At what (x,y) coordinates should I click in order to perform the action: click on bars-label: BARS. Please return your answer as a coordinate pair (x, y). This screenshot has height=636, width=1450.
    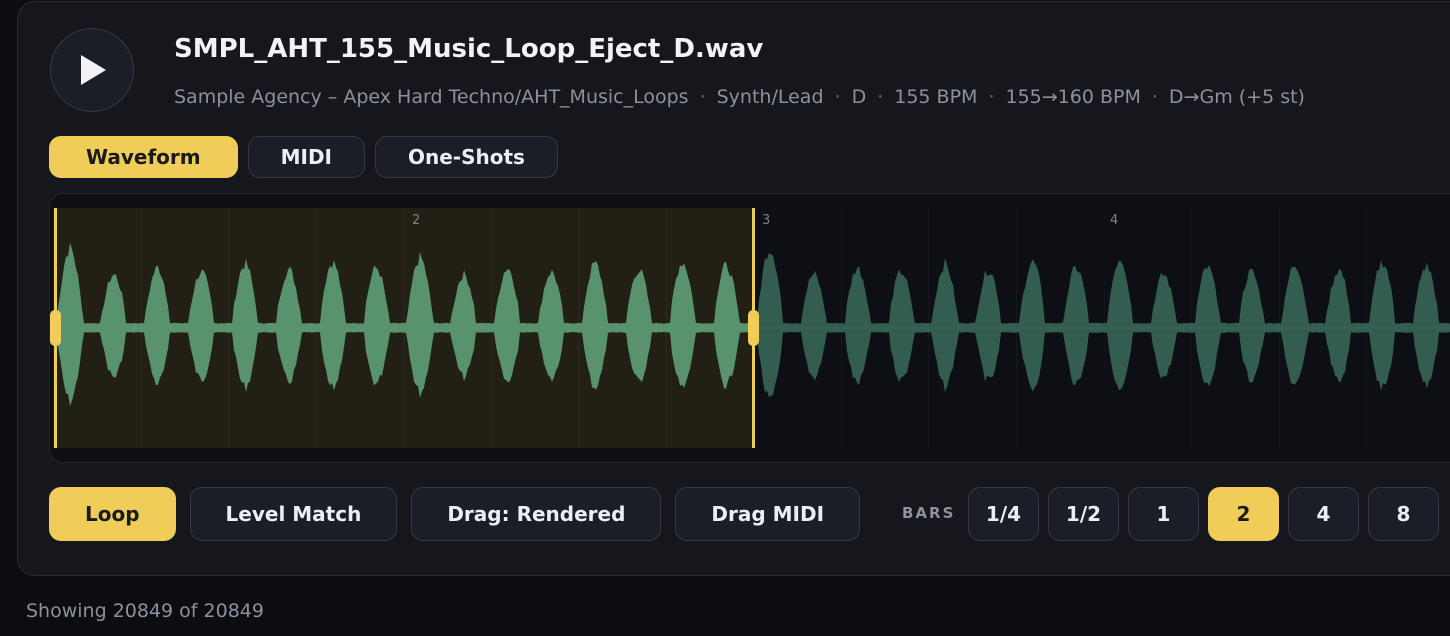
    Looking at the image, I should click on (929, 513).